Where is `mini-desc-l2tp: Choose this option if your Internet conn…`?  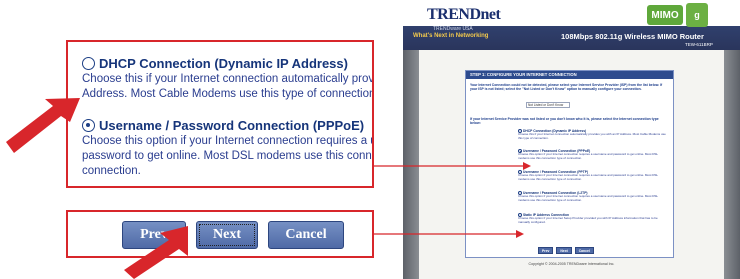 mini-desc-l2tp: Choose this option if your Internet conn… is located at coordinates (588, 198).